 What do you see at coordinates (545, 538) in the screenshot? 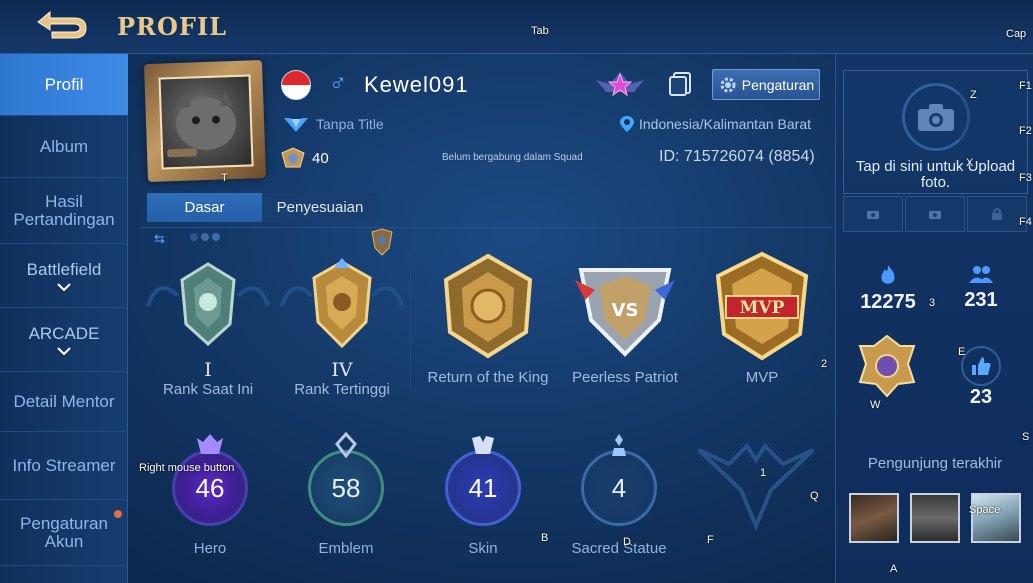
I see `key-label-b: B` at bounding box center [545, 538].